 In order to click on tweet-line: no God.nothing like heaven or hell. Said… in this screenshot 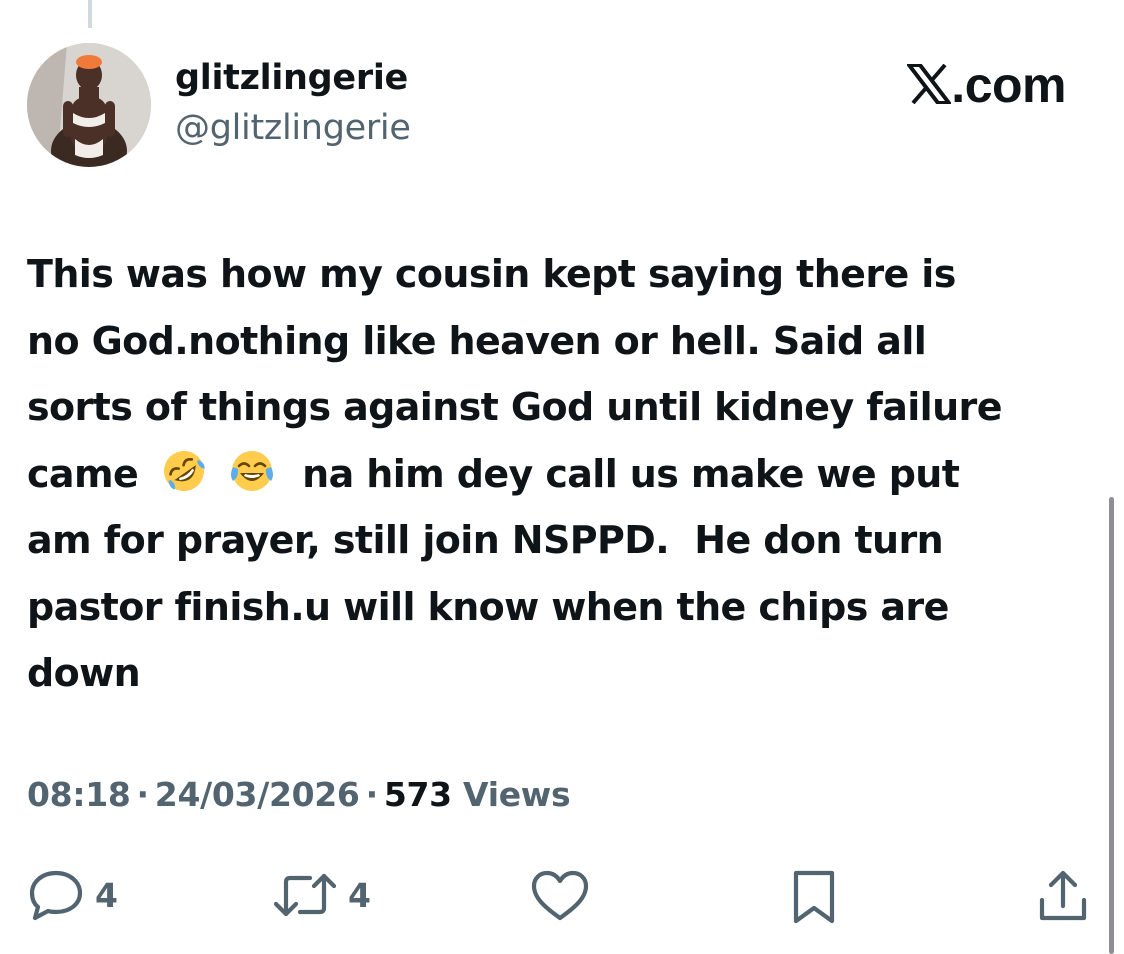, I will do `click(477, 340)`.